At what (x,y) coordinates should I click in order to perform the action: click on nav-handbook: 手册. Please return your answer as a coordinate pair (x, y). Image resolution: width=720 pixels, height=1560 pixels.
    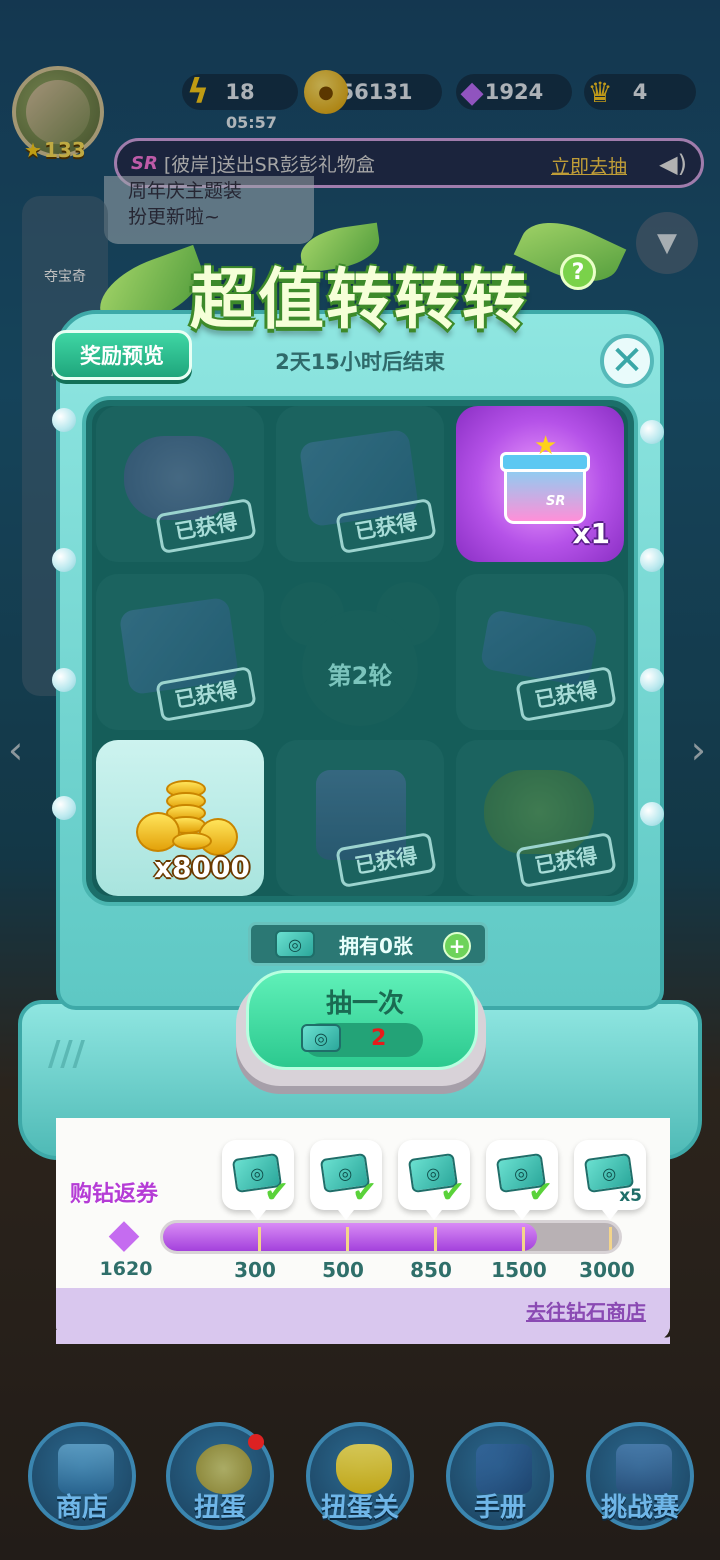
    Looking at the image, I should click on (500, 1476).